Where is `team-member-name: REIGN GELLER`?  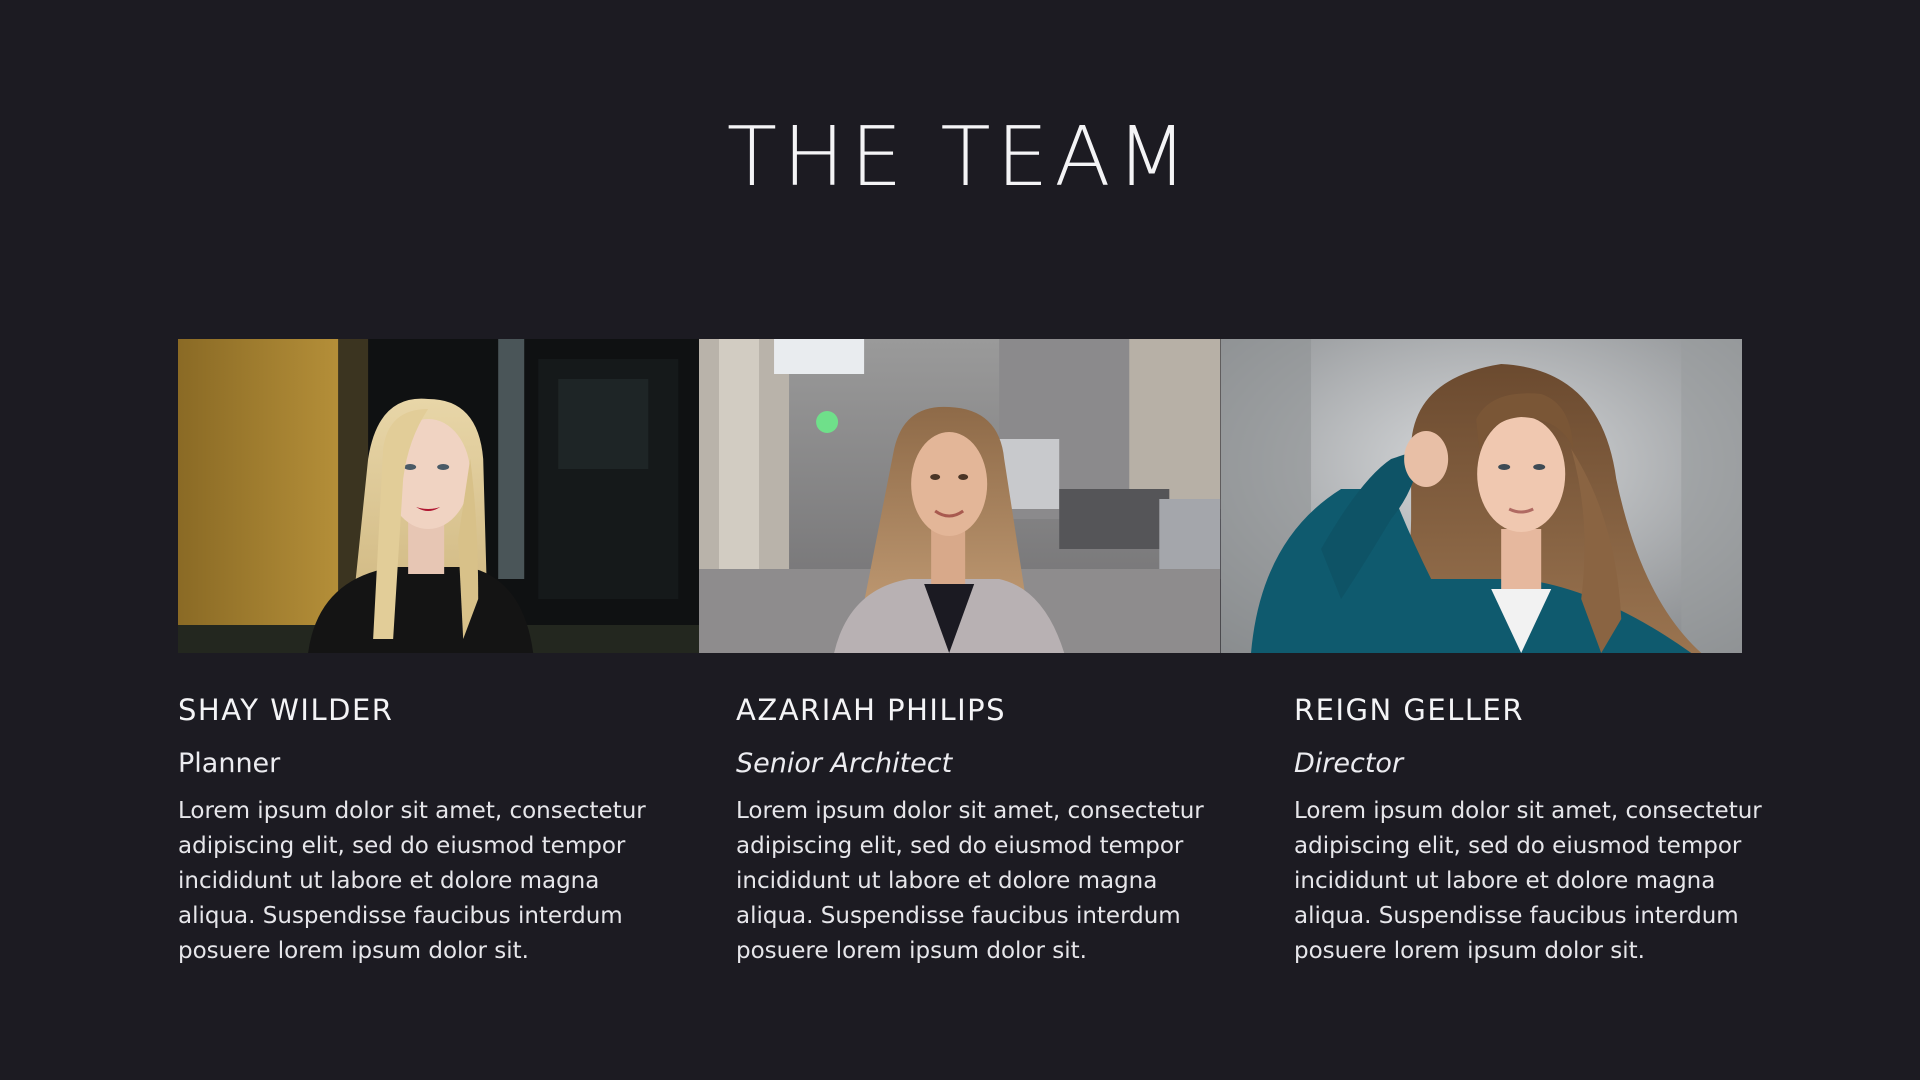 team-member-name: REIGN GELLER is located at coordinates (1409, 710).